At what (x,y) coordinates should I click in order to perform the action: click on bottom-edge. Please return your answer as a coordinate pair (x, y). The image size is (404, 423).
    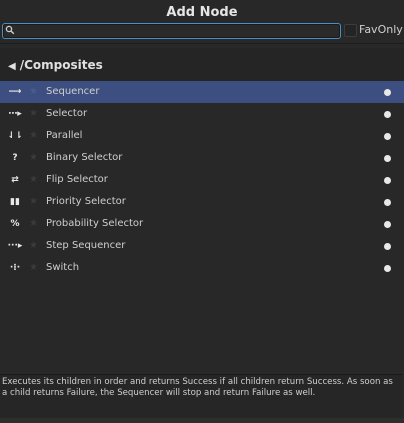
    Looking at the image, I should click on (202, 420).